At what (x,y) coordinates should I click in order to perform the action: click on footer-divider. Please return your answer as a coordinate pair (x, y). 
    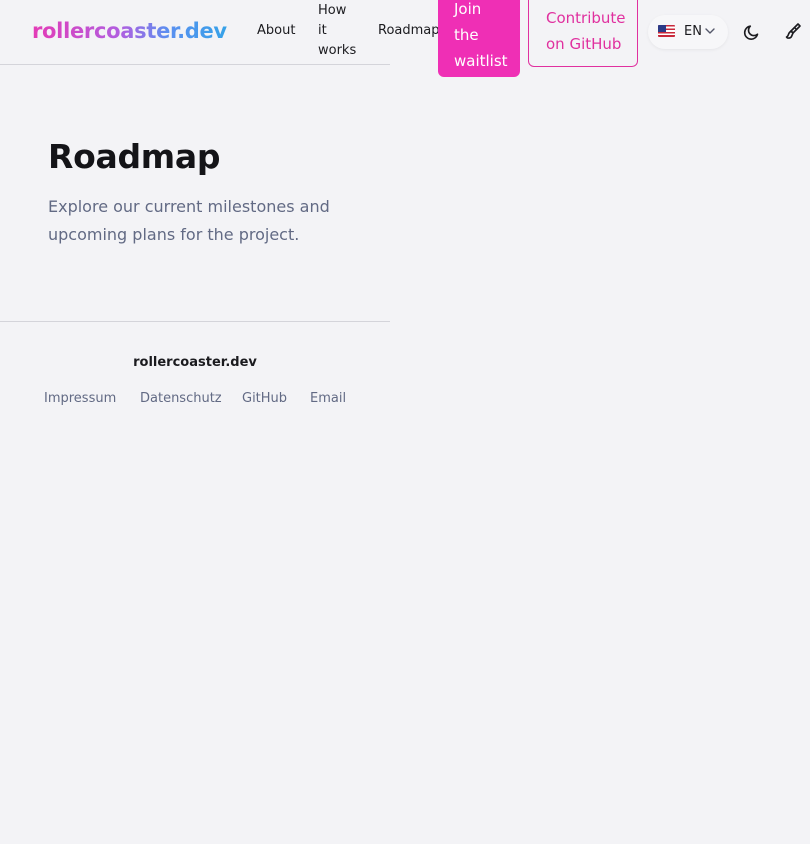
    Looking at the image, I should click on (195, 321).